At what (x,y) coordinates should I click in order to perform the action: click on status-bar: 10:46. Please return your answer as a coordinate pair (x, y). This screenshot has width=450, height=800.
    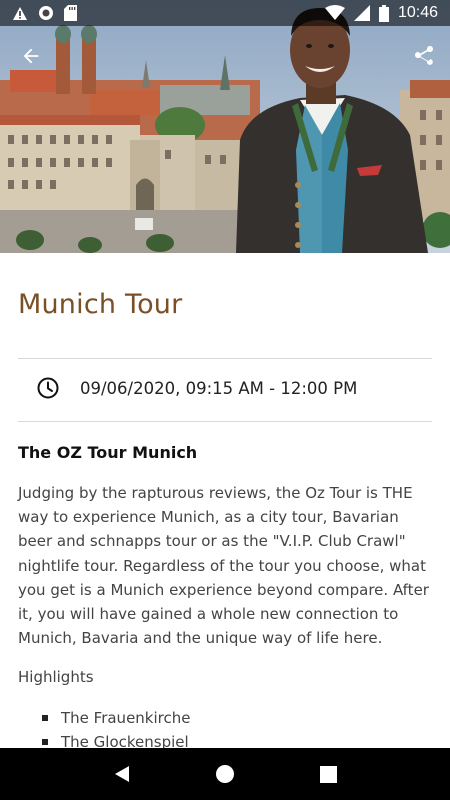
    Looking at the image, I should click on (225, 13).